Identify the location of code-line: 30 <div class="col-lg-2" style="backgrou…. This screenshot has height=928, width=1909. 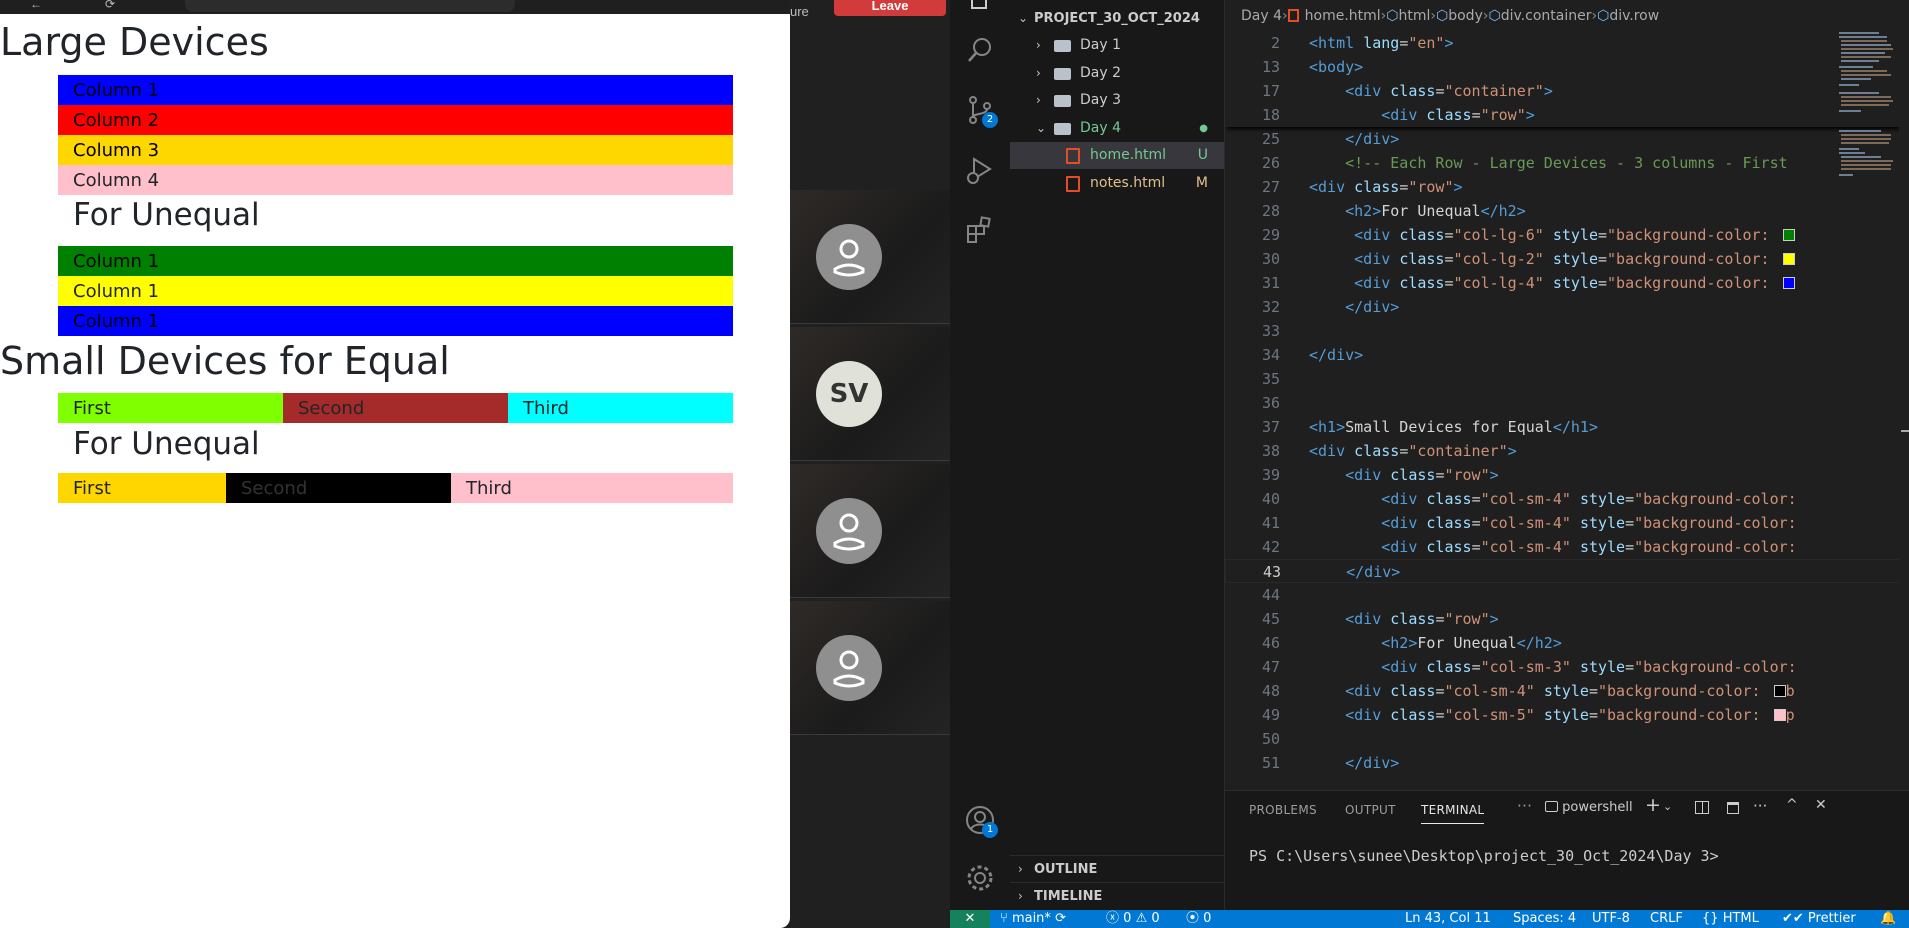
(1567, 259).